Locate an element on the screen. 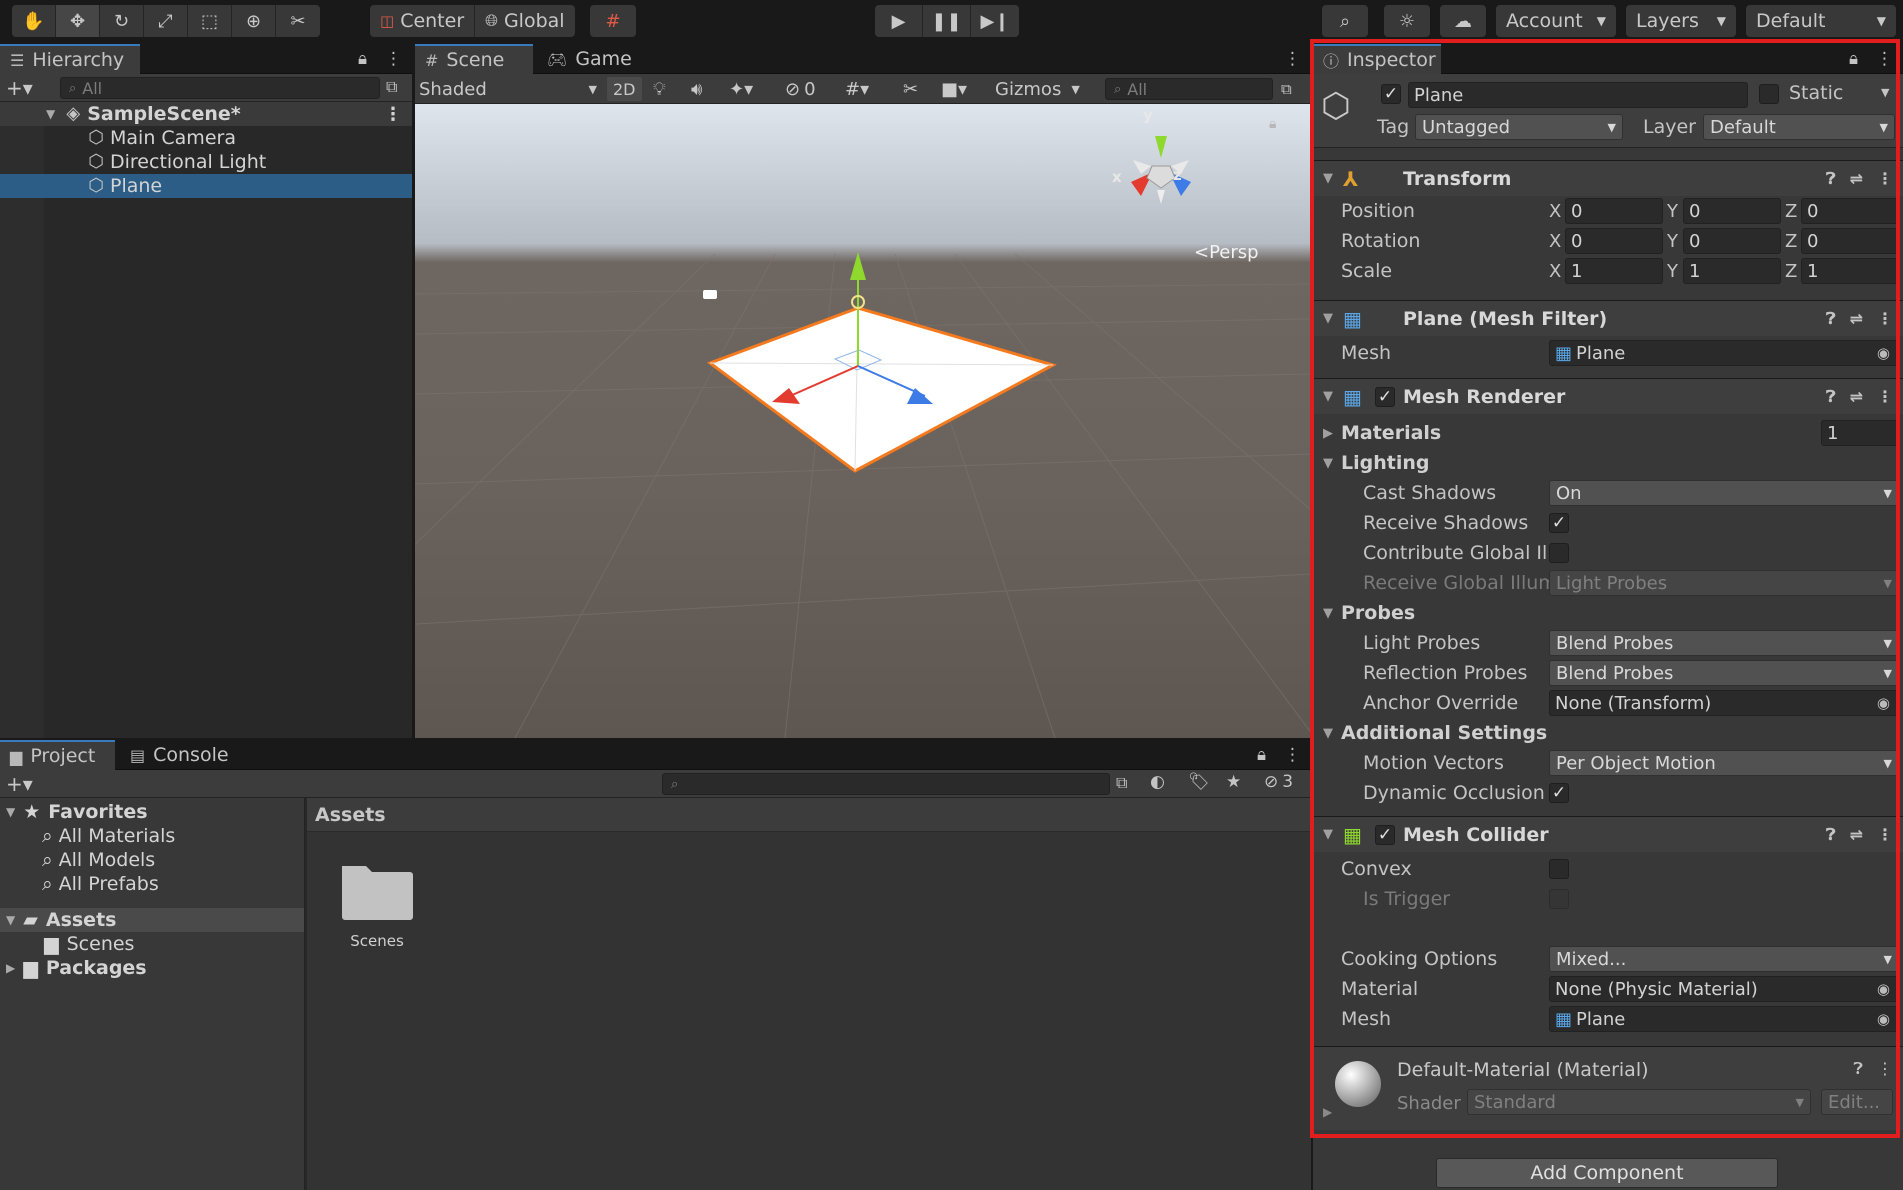 The width and height of the screenshot is (1903, 1190). position-y-field: 0 is located at coordinates (1732, 211).